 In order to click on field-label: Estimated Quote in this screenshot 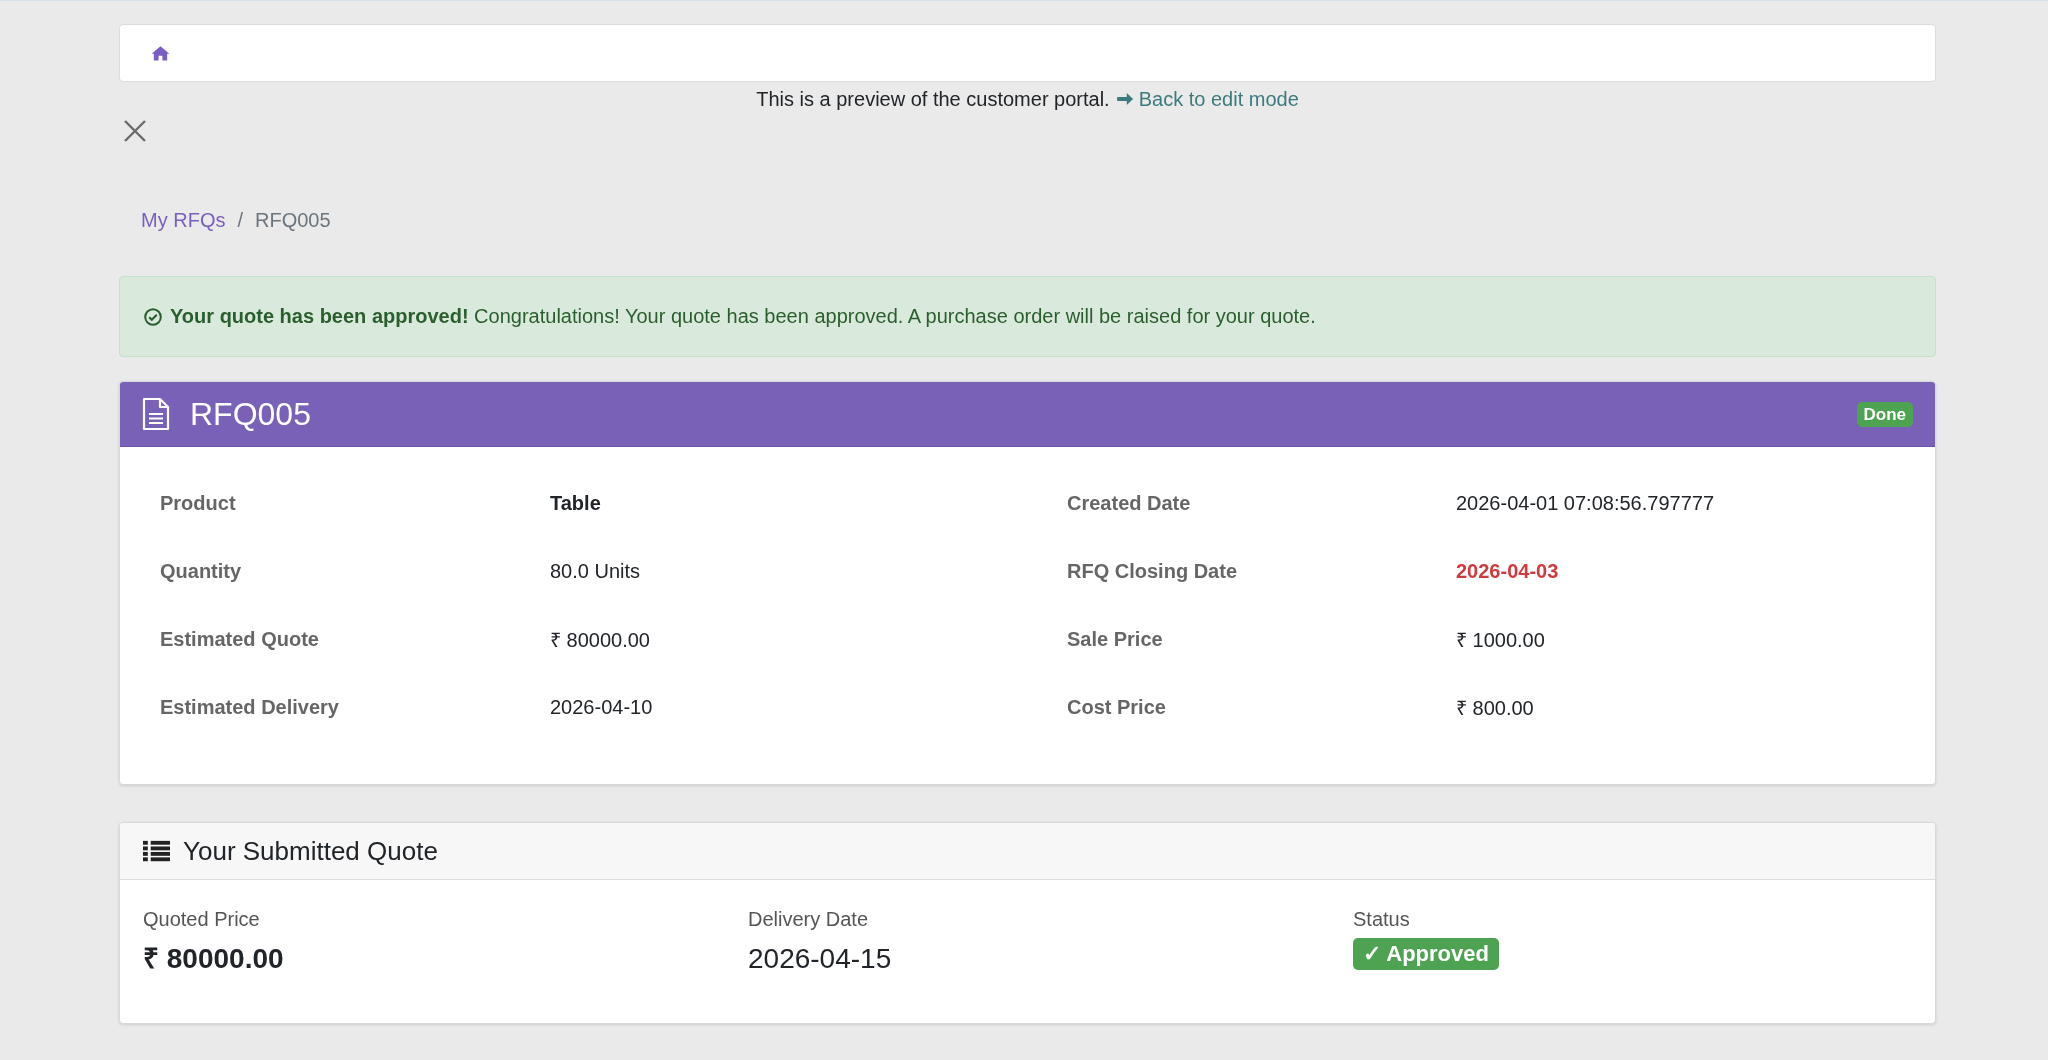, I will do `click(240, 639)`.